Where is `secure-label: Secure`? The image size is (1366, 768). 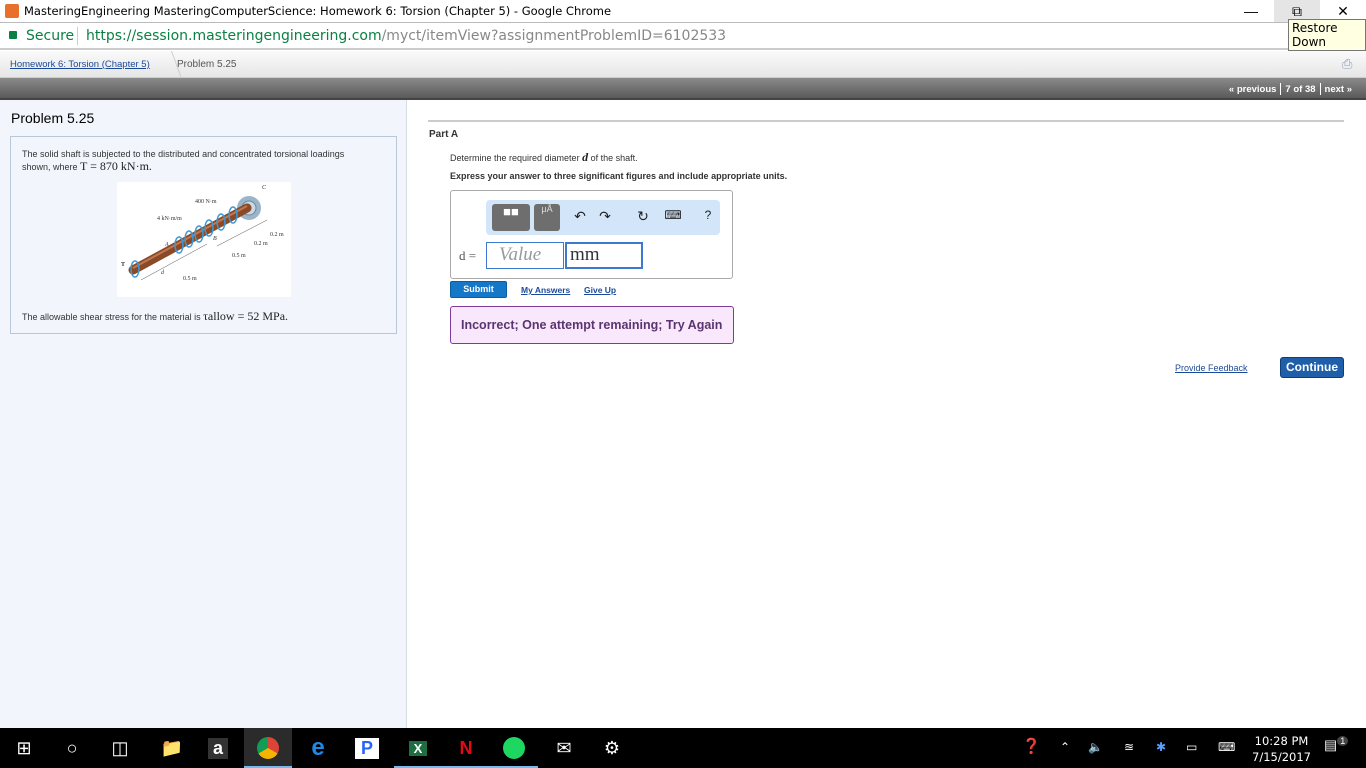
secure-label: Secure is located at coordinates (50, 36).